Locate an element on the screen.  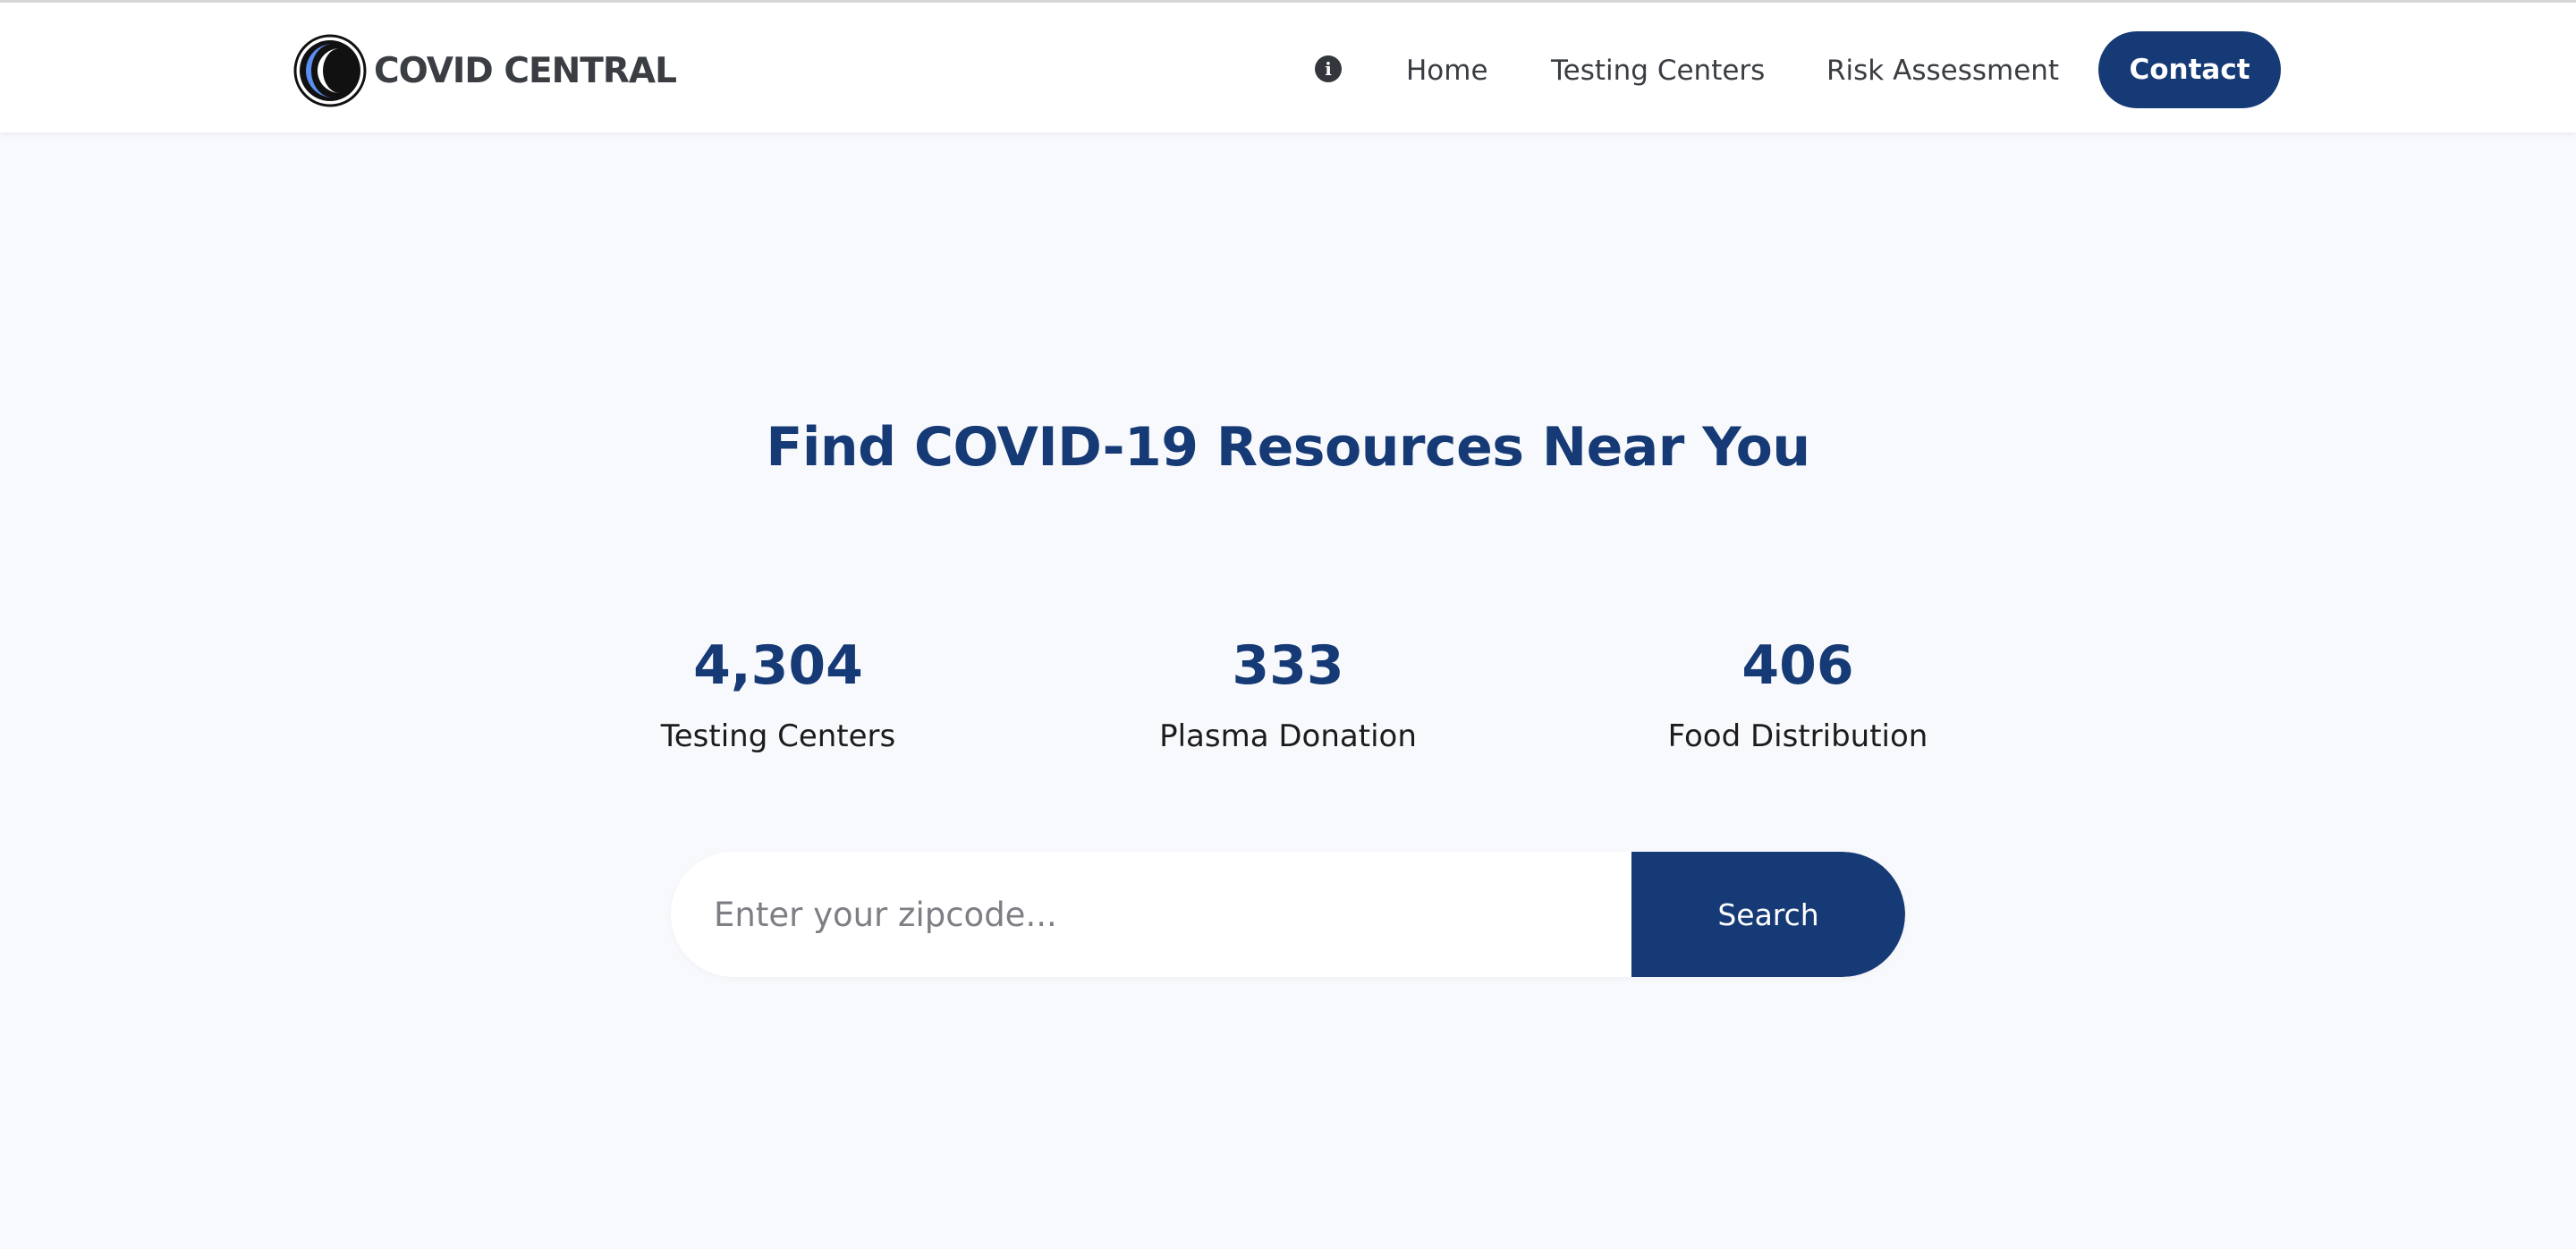
stat-plasma-donation: 333 Plasma Donation is located at coordinates (1288, 694).